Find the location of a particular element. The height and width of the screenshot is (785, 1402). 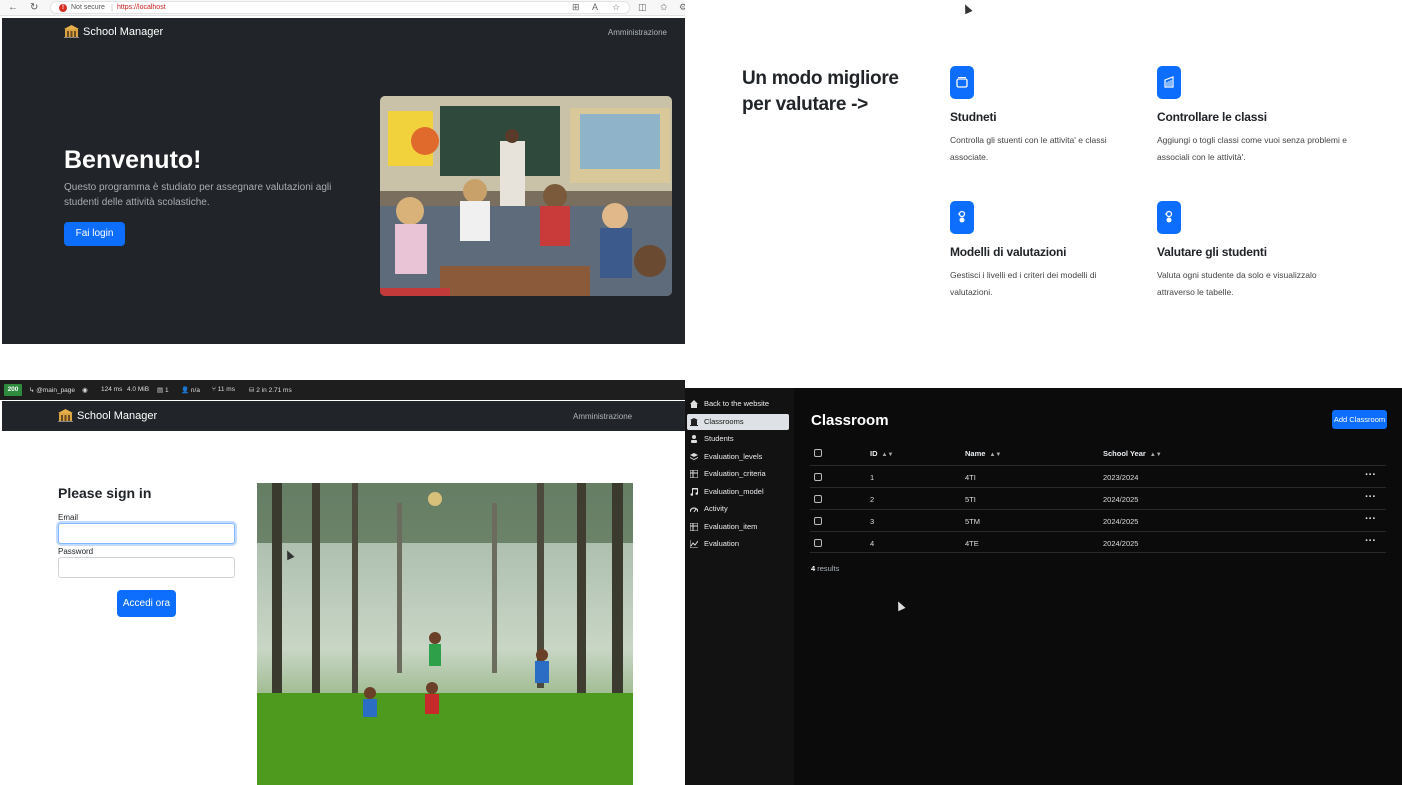

time-value: 124 is located at coordinates (106, 389).